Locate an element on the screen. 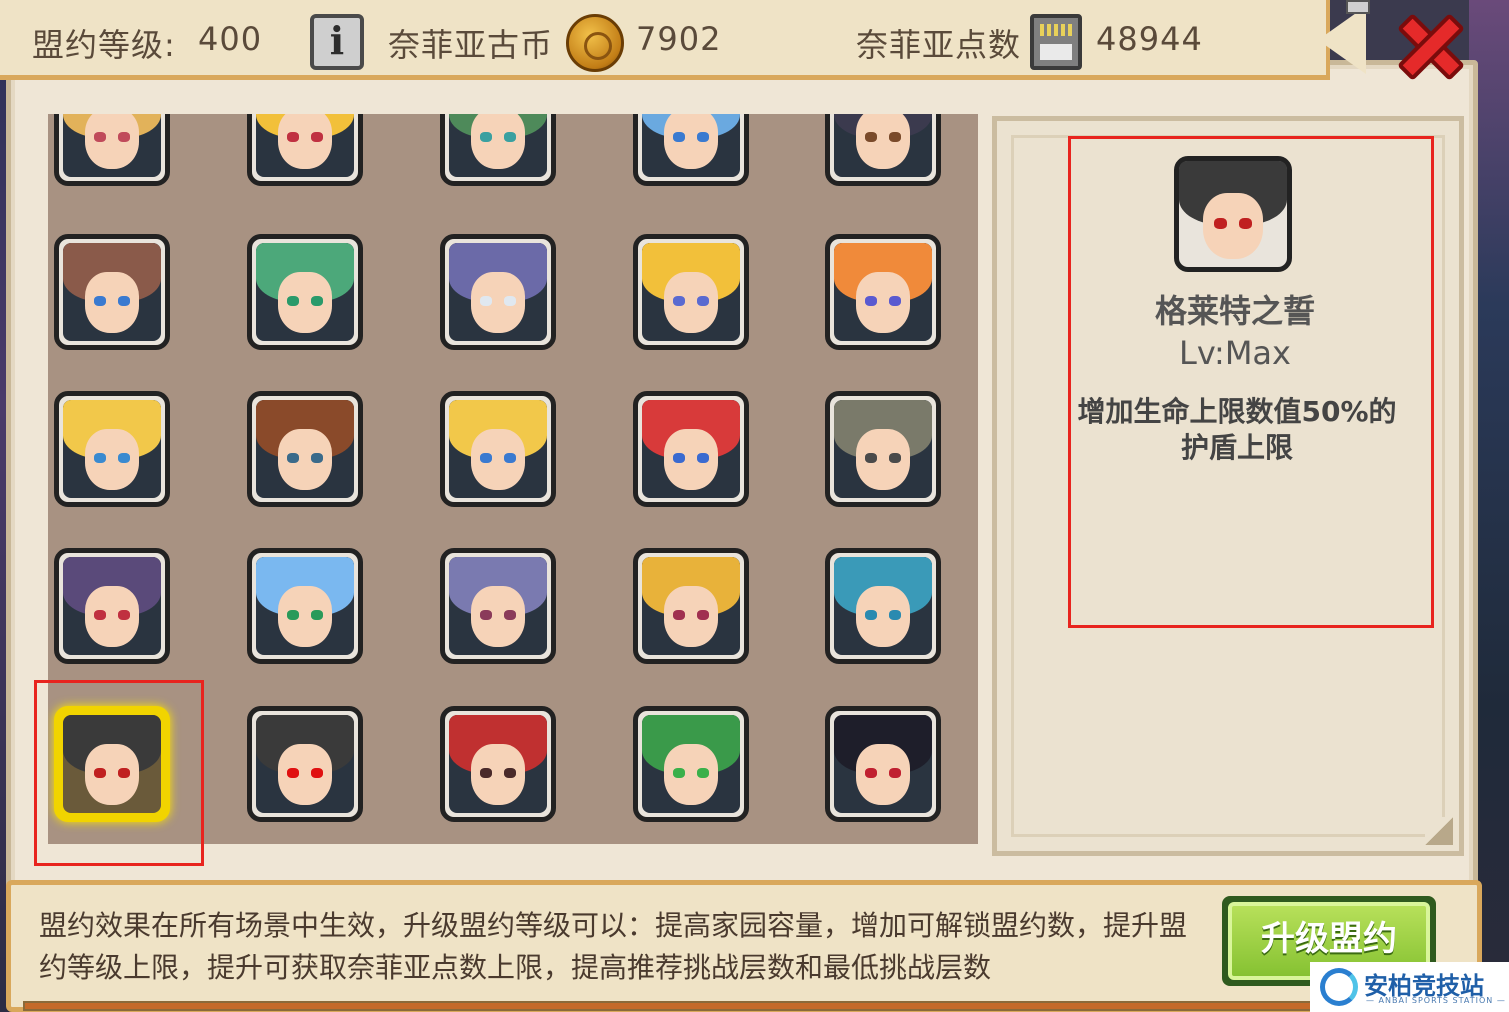 The height and width of the screenshot is (1012, 1509). resource-header: 盟约等级: 400 i 奈菲亚古币 7902 奈菲亚点数 48944 is located at coordinates (665, 40).